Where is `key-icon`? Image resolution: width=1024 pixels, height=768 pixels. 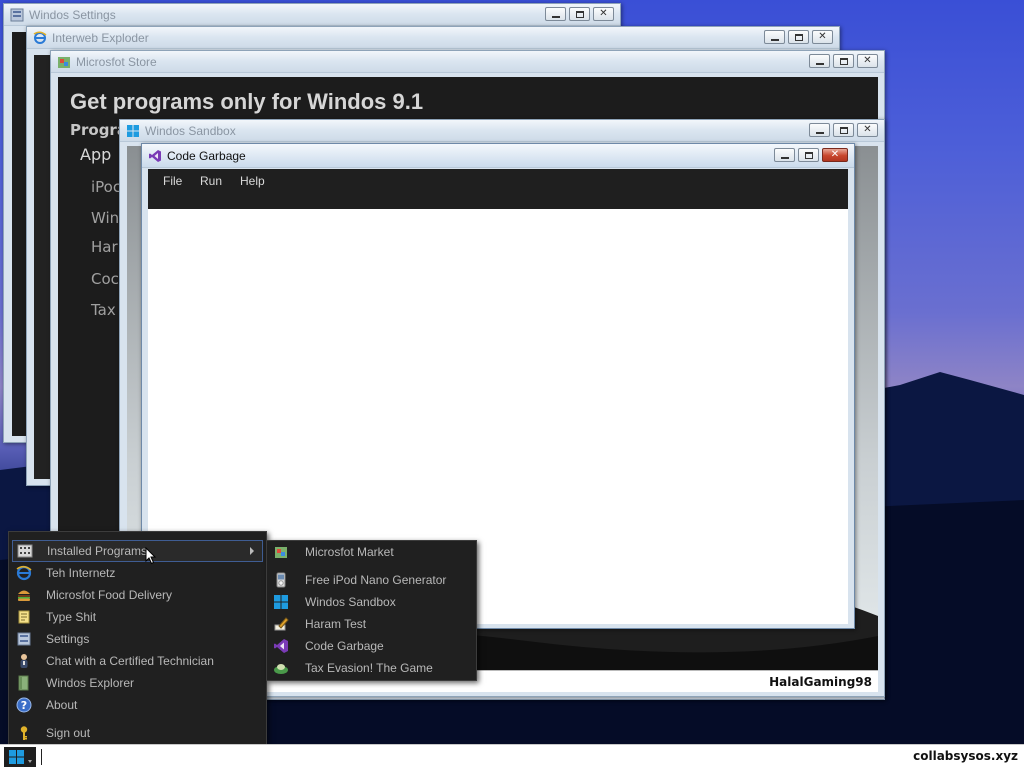 key-icon is located at coordinates (24, 733).